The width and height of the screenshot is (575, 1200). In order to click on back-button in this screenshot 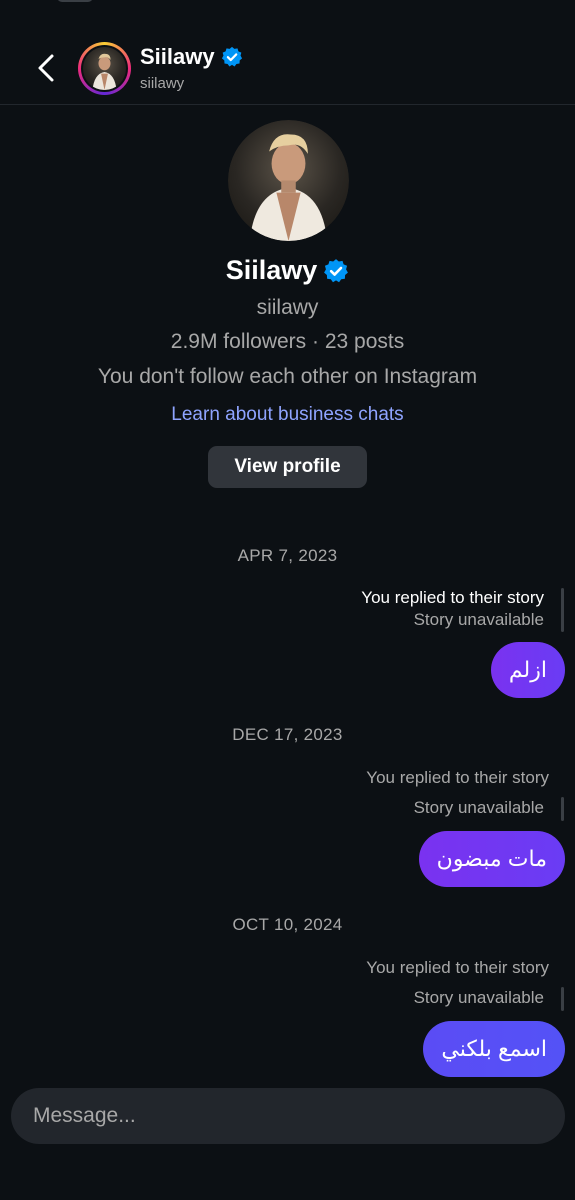, I will do `click(46, 68)`.